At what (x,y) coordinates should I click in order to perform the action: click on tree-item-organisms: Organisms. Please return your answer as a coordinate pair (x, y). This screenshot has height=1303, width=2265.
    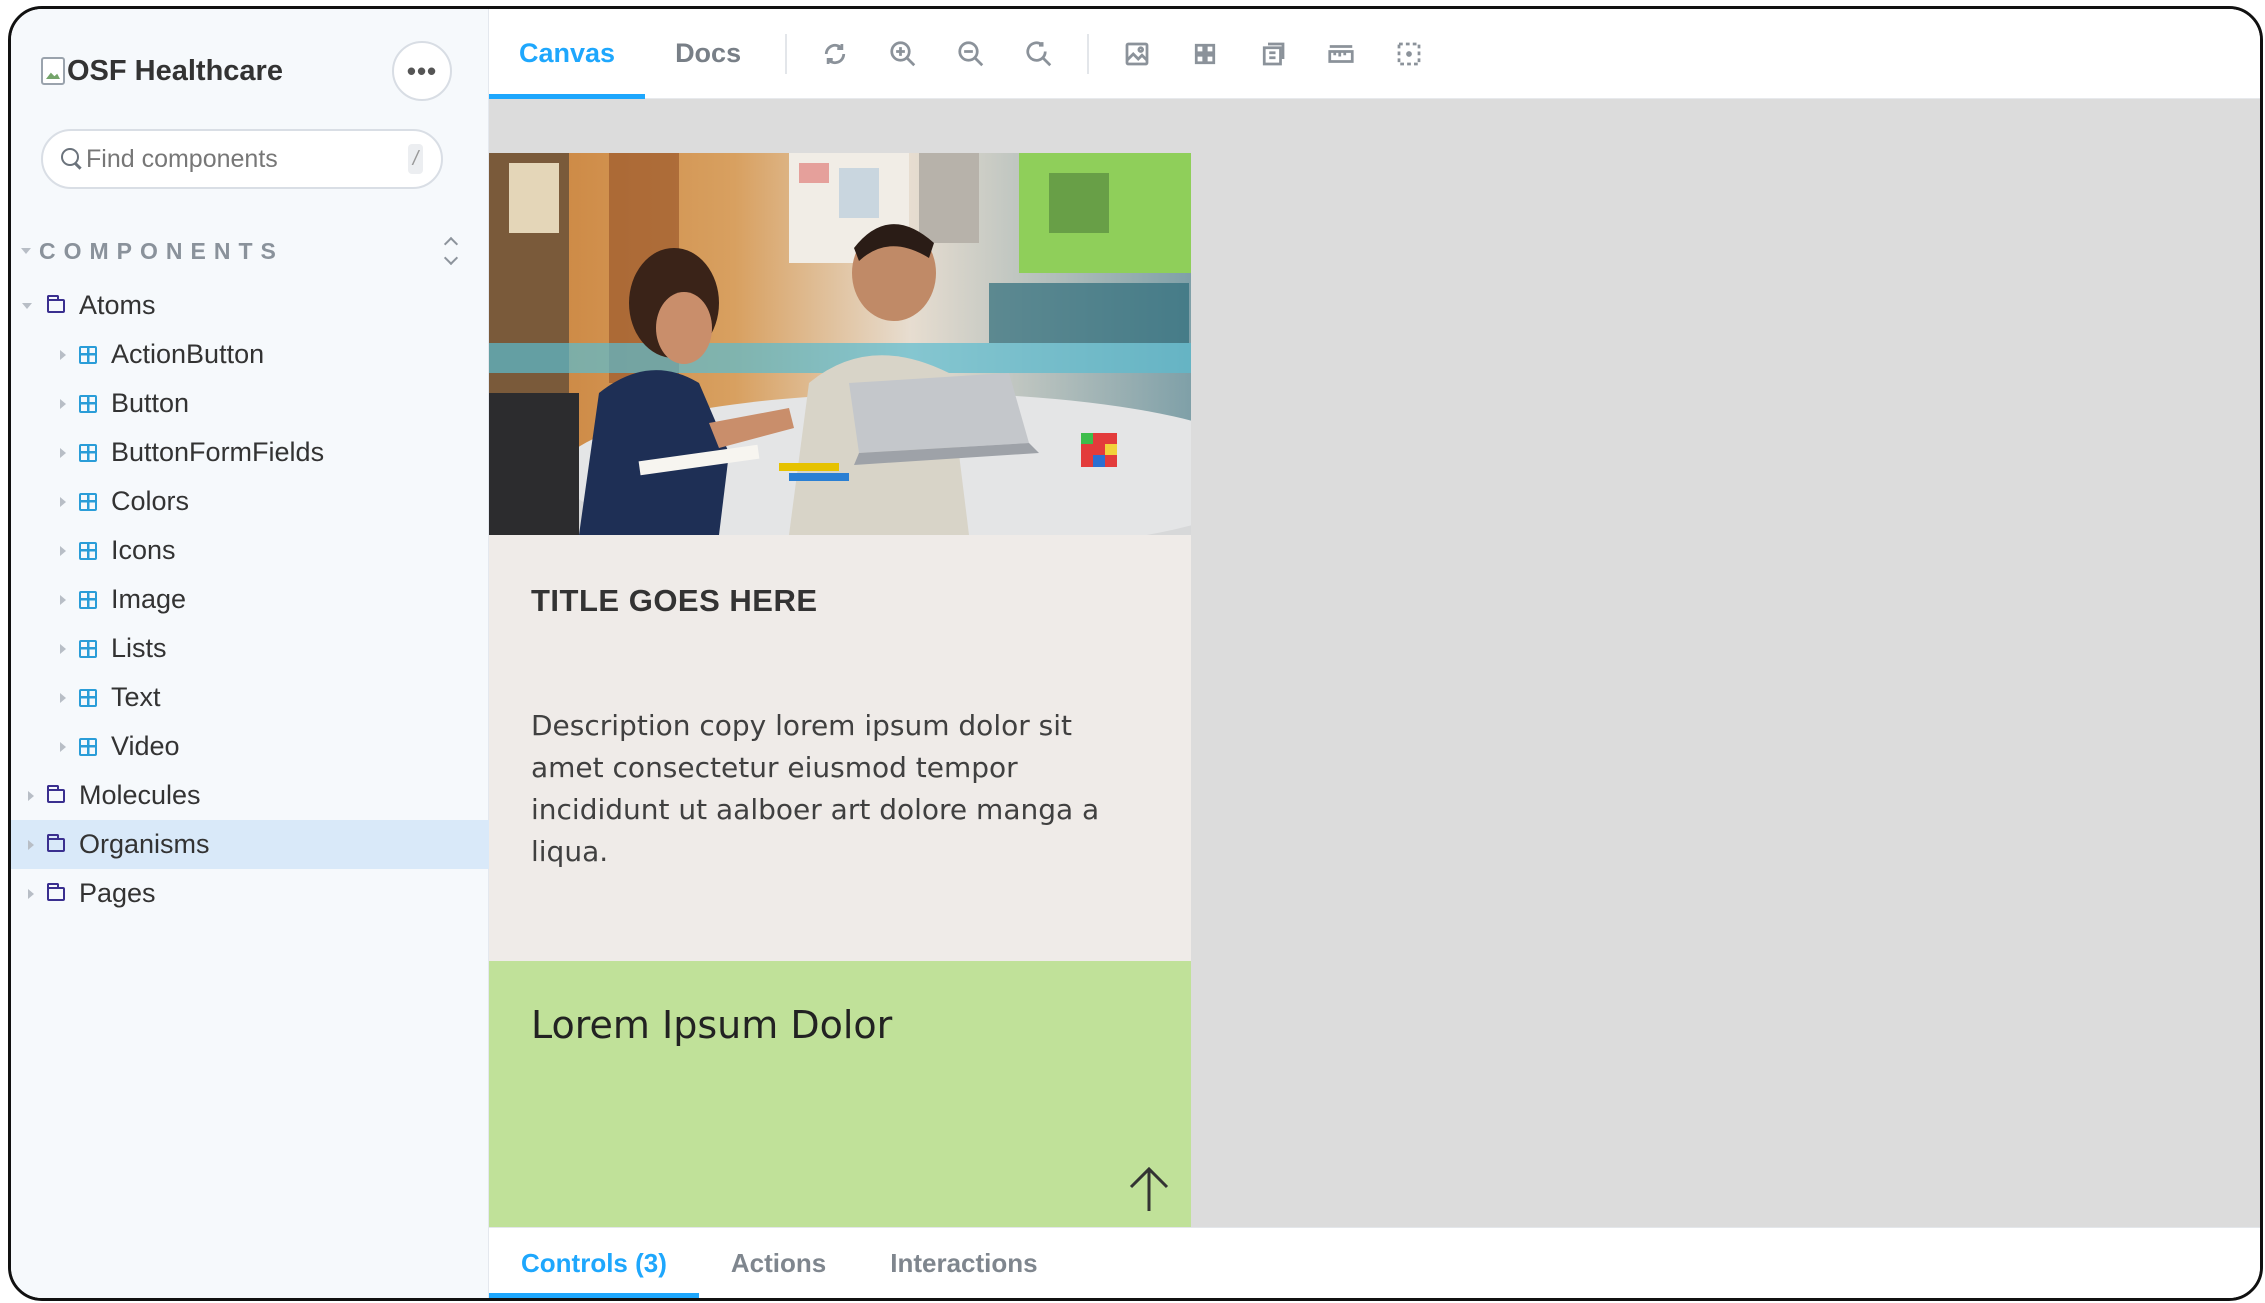
    Looking at the image, I should click on (250, 844).